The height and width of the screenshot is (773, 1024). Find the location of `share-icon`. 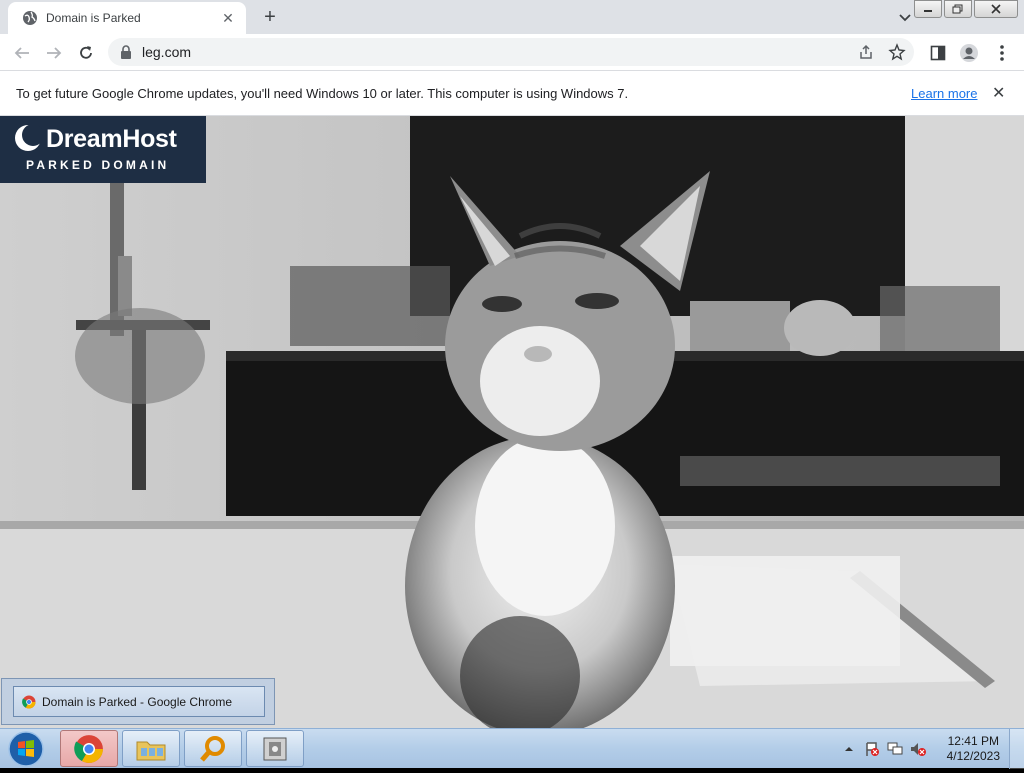

share-icon is located at coordinates (866, 52).